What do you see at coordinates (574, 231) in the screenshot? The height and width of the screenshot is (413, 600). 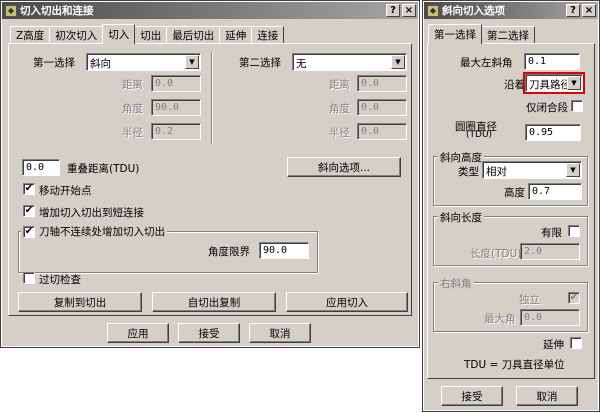 I see `finite-checkbox` at bounding box center [574, 231].